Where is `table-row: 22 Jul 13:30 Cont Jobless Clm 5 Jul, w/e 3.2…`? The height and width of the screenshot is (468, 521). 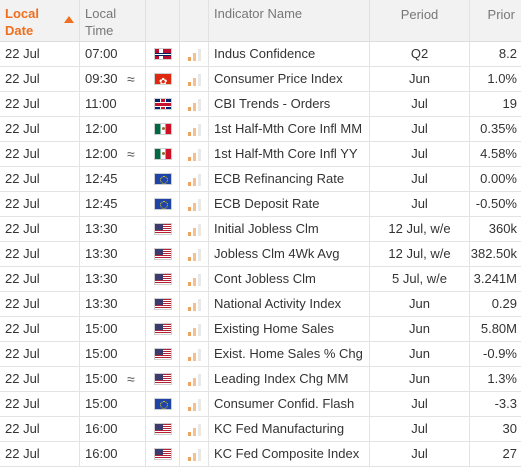 table-row: 22 Jul 13:30 Cont Jobless Clm 5 Jul, w/e 3.2… is located at coordinates (260, 279).